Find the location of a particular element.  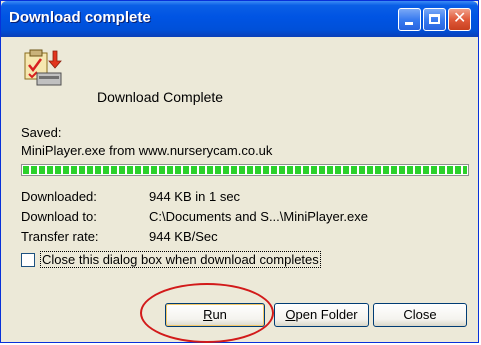

download-complete-heading: Download Complete is located at coordinates (160, 97).